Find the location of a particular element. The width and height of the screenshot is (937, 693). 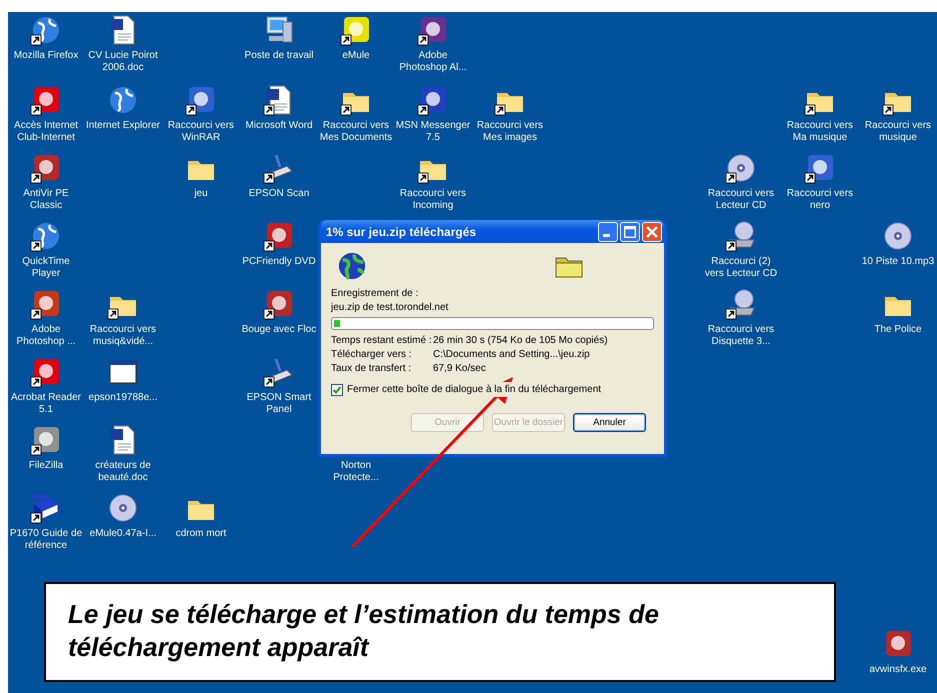

icon-label: Raccourci vers nero is located at coordinates (820, 200).